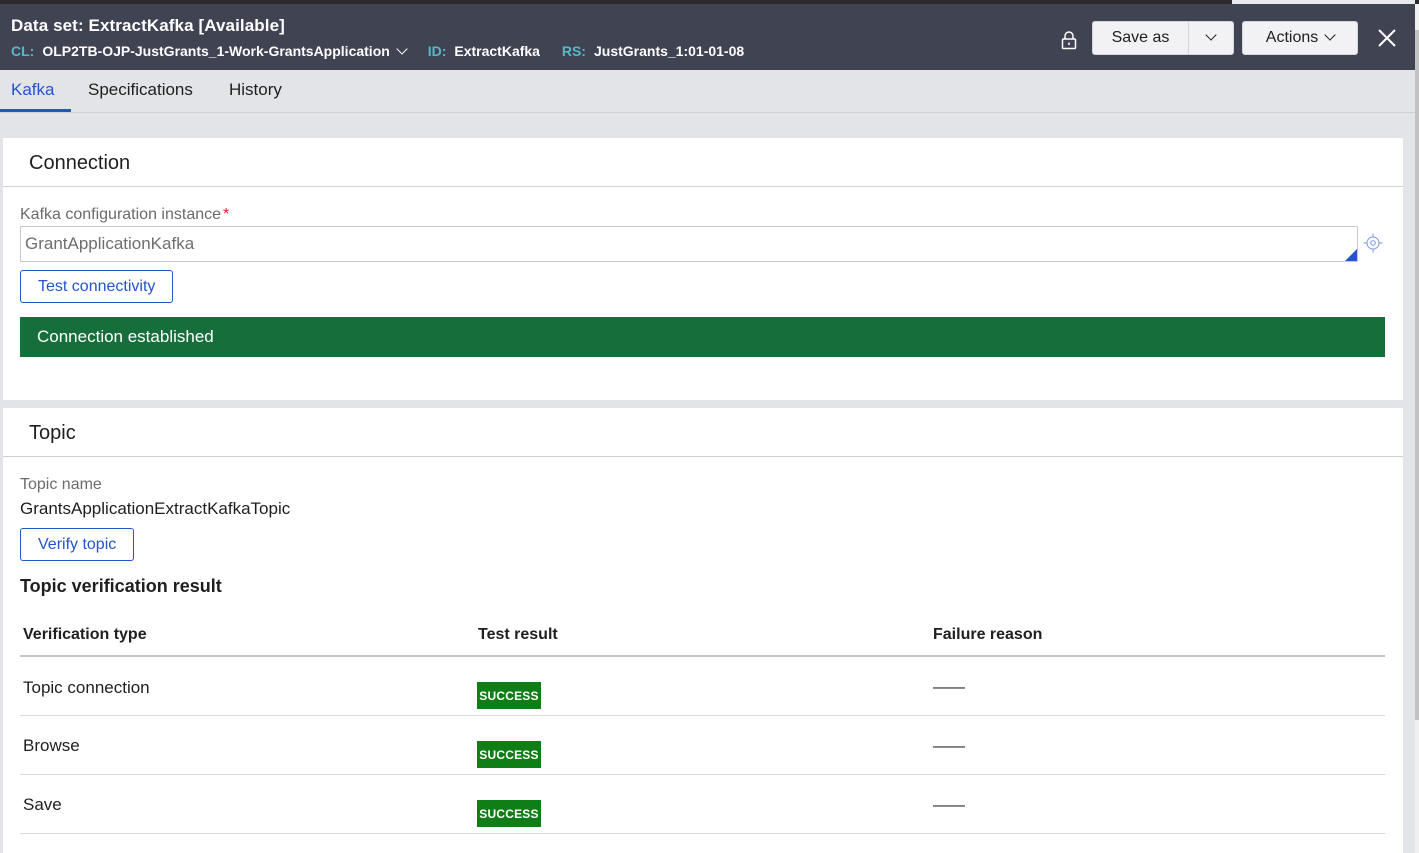 This screenshot has height=853, width=1419. I want to click on test-connectivity-button: Test connectivity, so click(97, 286).